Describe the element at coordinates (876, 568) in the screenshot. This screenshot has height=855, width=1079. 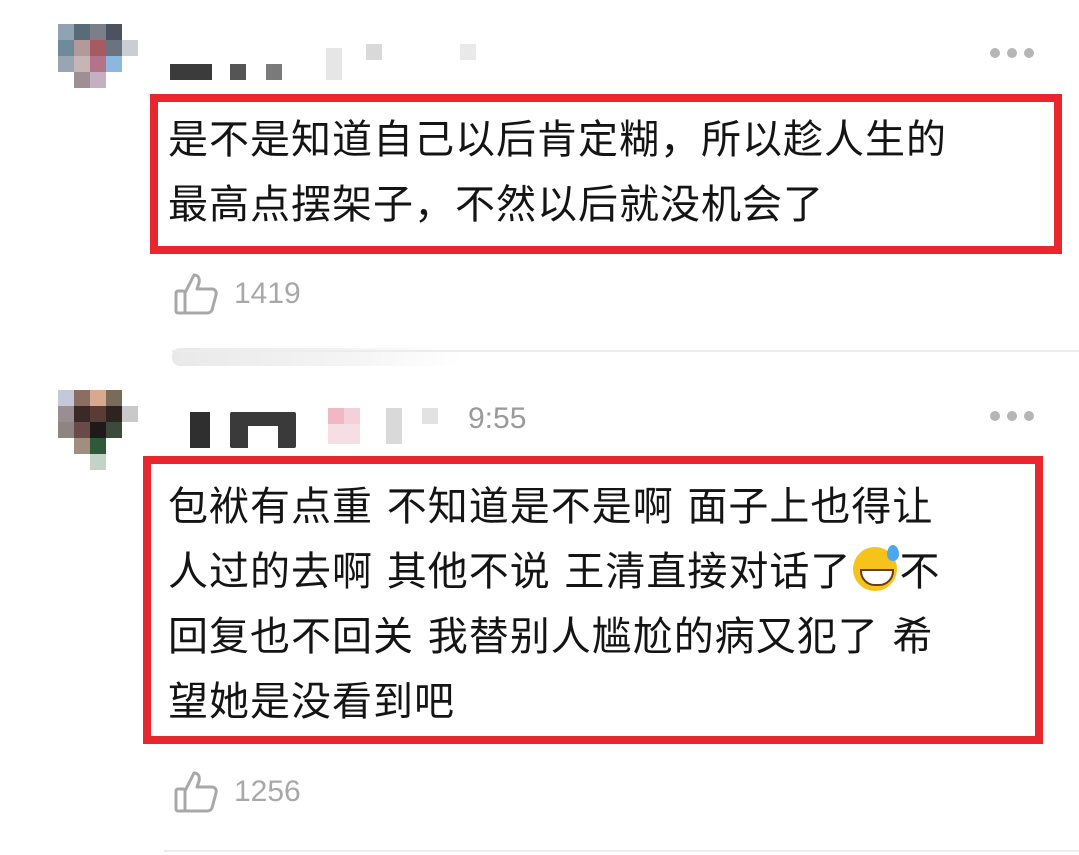
I see `grinning-sweat-emoji` at that location.